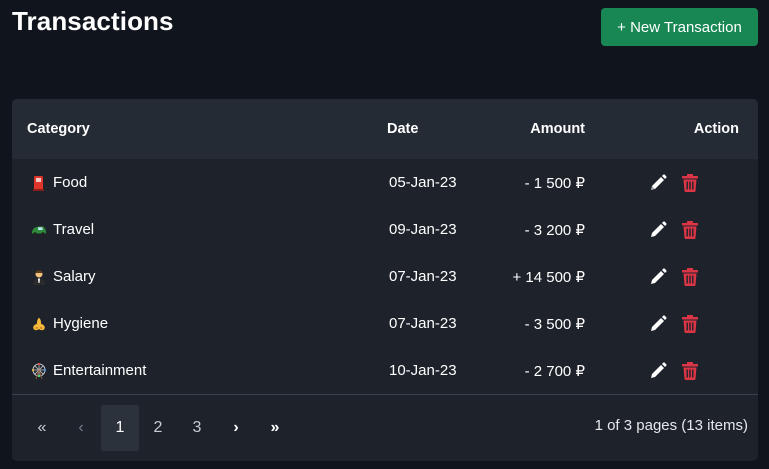 Image resolution: width=769 pixels, height=469 pixels. Describe the element at coordinates (548, 277) in the screenshot. I see `amount-cell: + 14 500 ₽` at that location.